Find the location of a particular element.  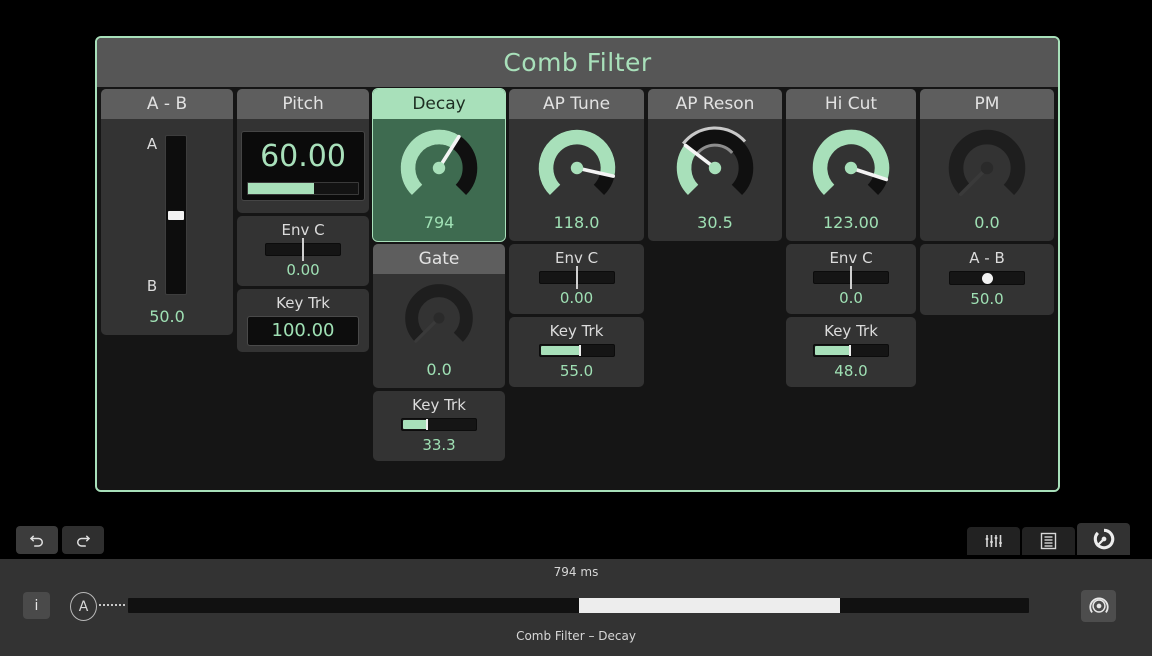

sub-value: 48.0 is located at coordinates (851, 371).